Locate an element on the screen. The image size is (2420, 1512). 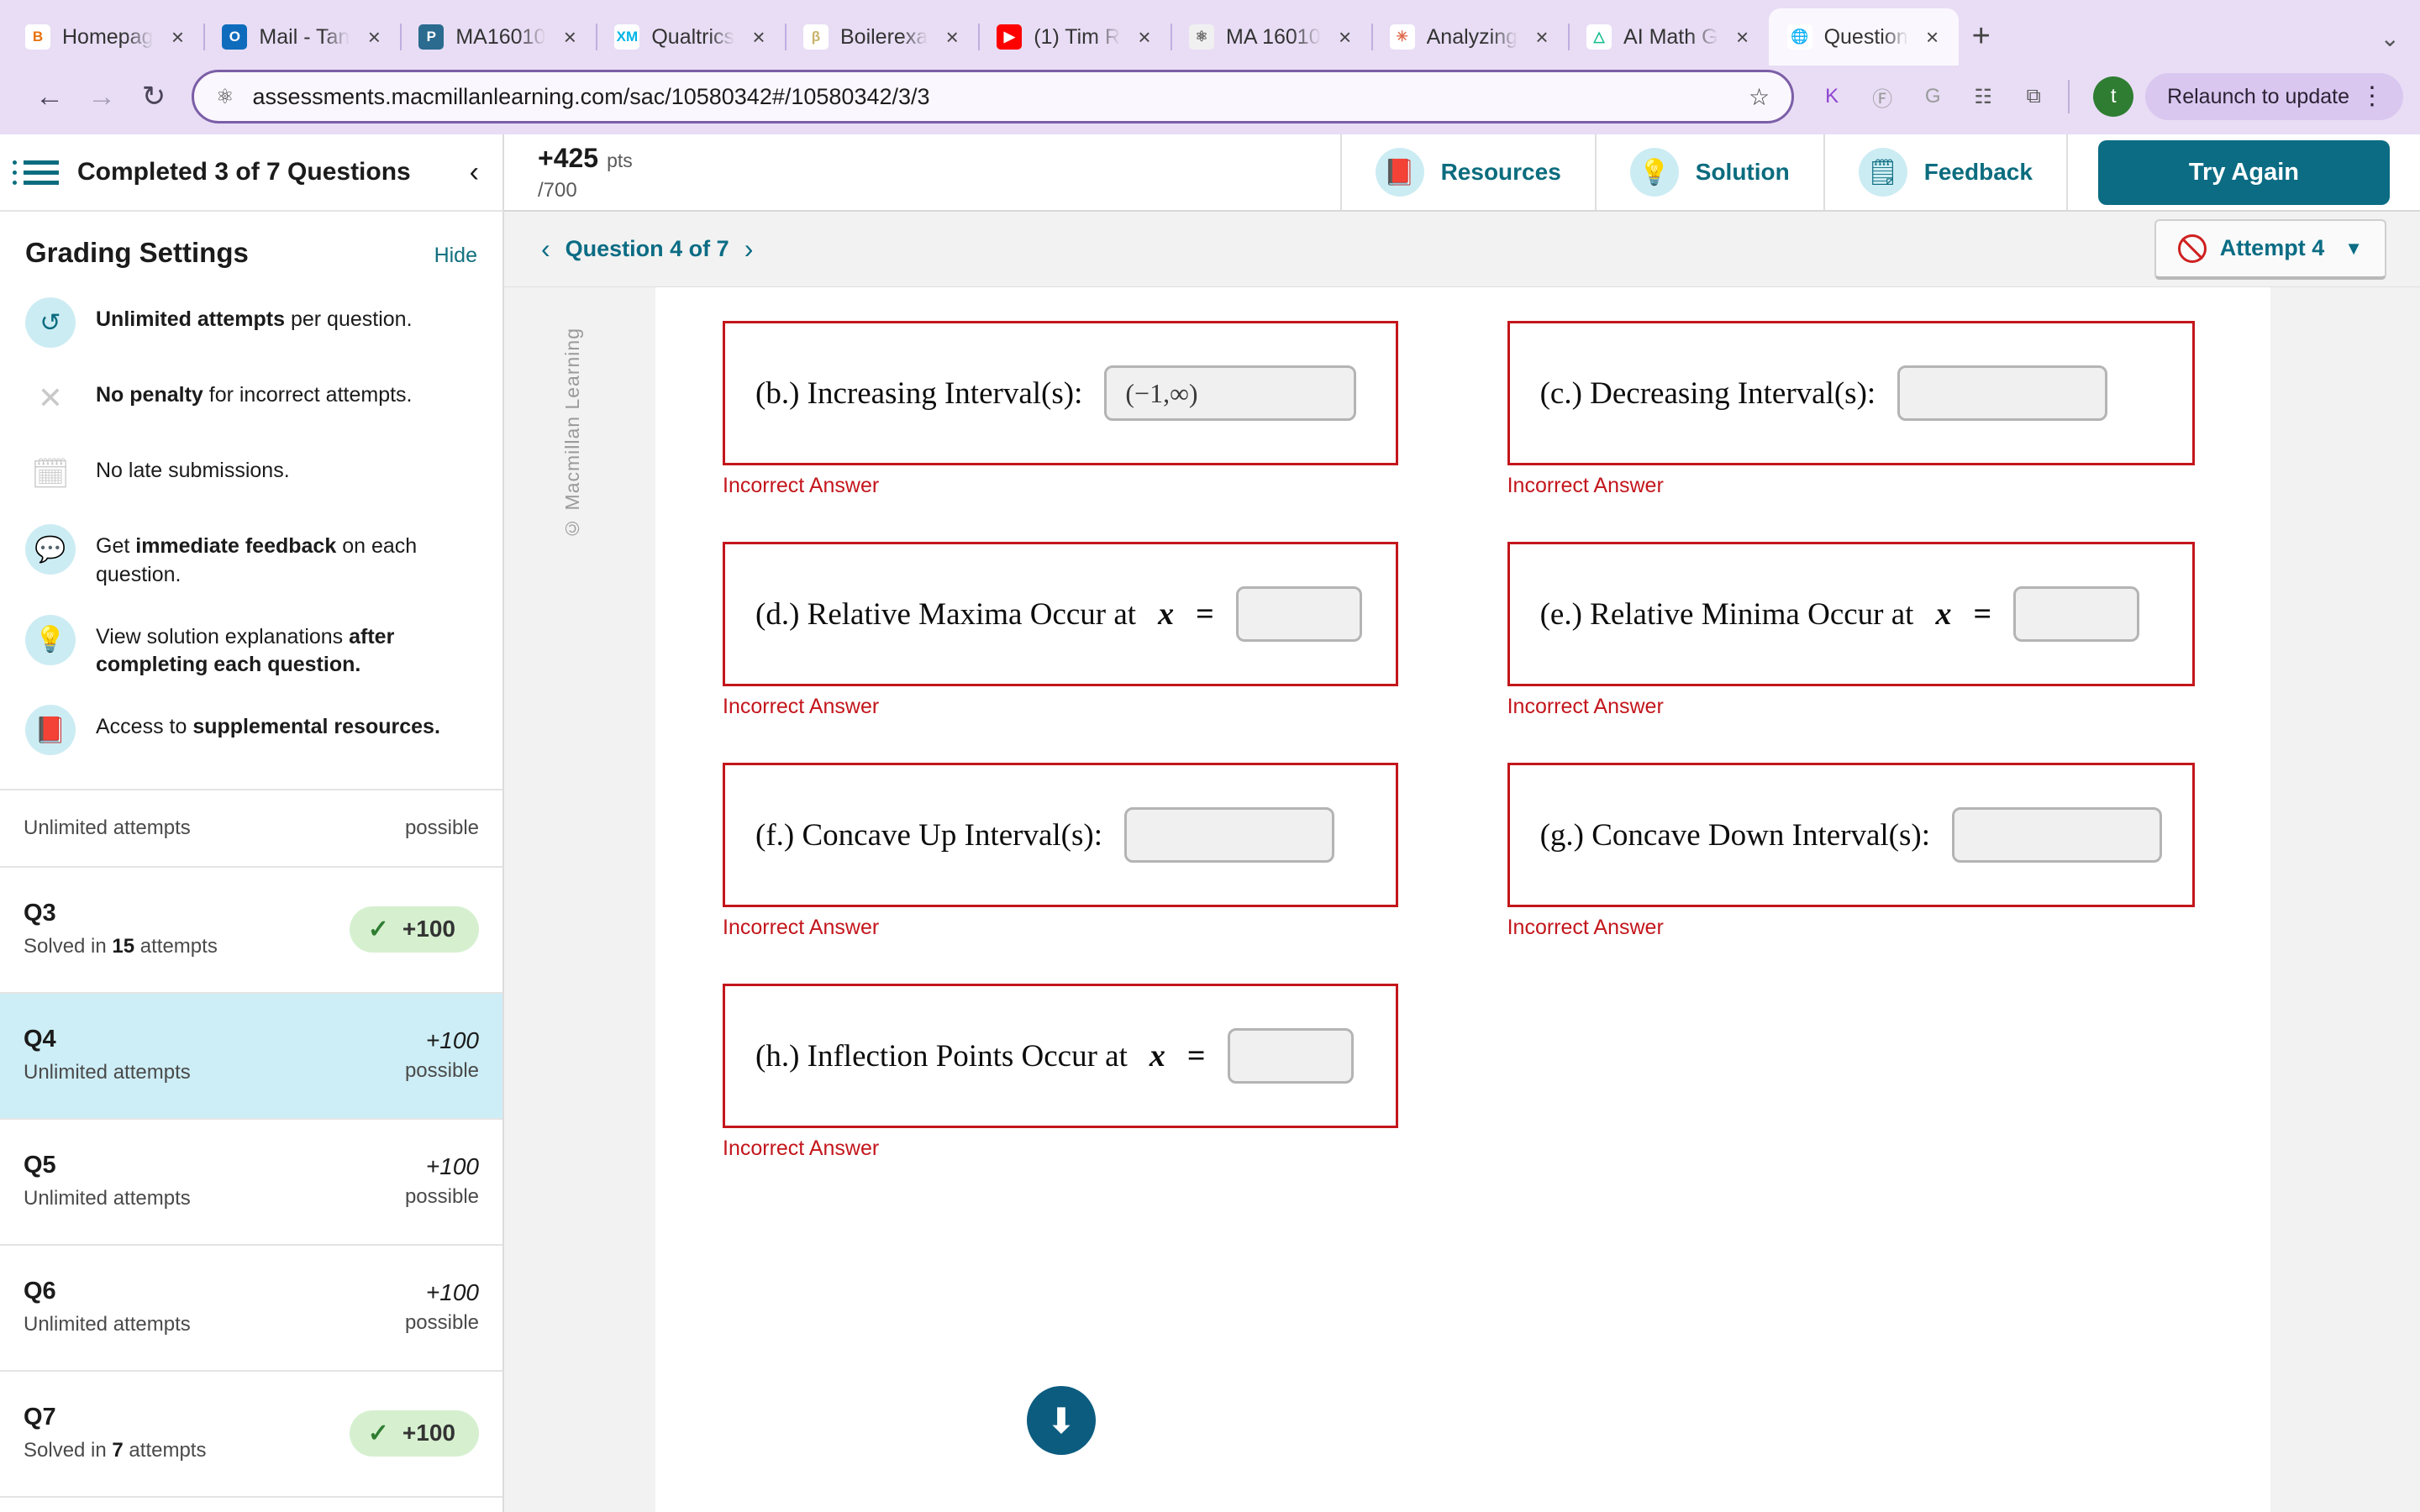
relaunch-to-update-button: Relaunch to update ⋮ is located at coordinates (2274, 96).